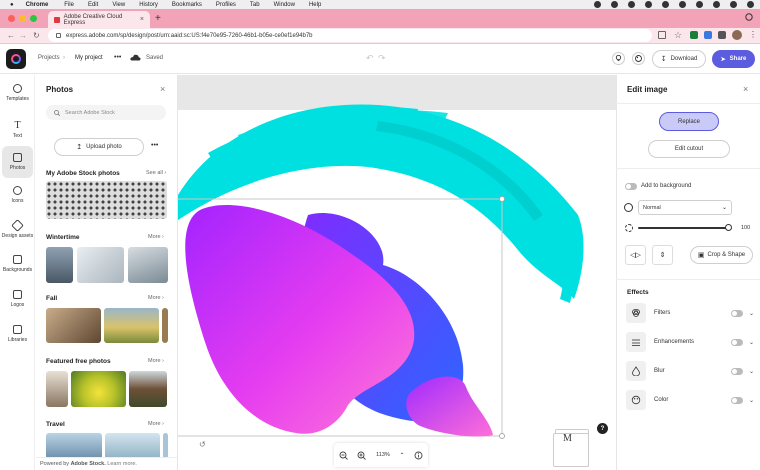  I want to click on profile-avatar, so click(737, 35).